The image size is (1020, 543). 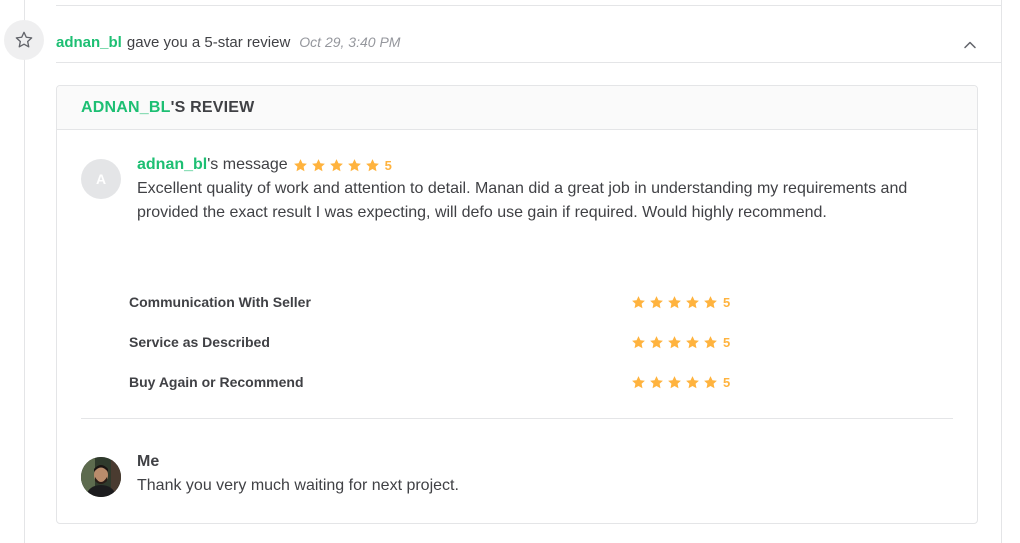 What do you see at coordinates (24, 271) in the screenshot?
I see `timeline-line` at bounding box center [24, 271].